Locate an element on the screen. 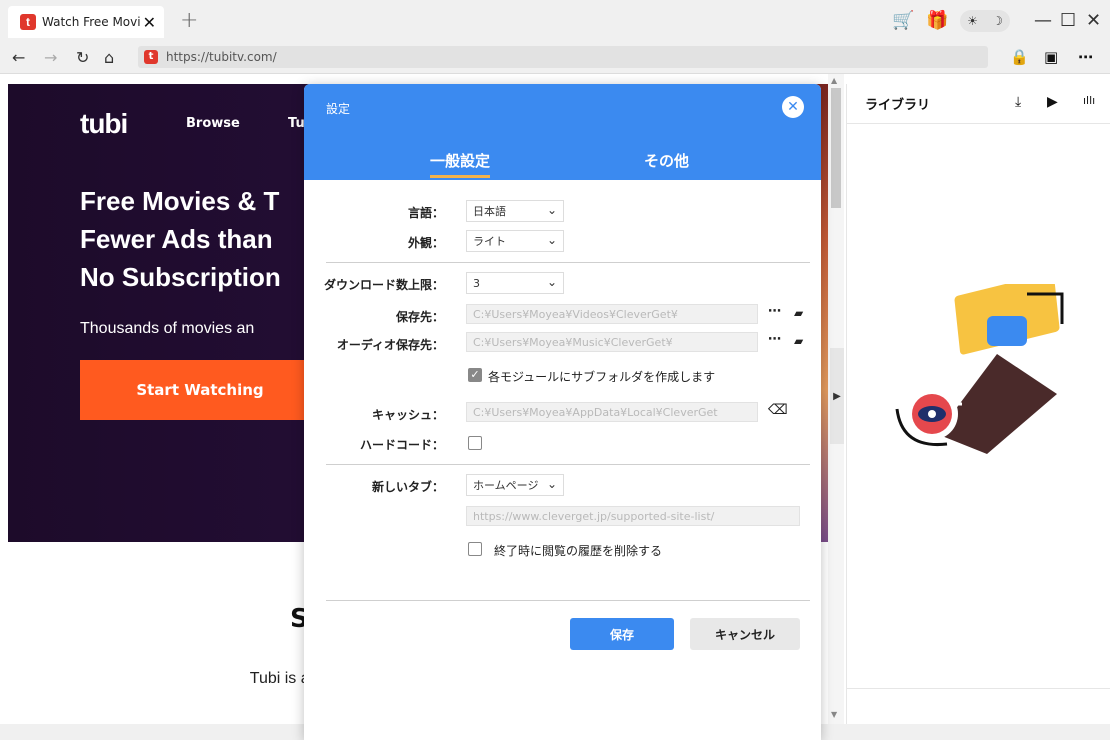 Image resolution: width=1110 pixels, height=740 pixels. language-label: 言語： is located at coordinates (425, 213).